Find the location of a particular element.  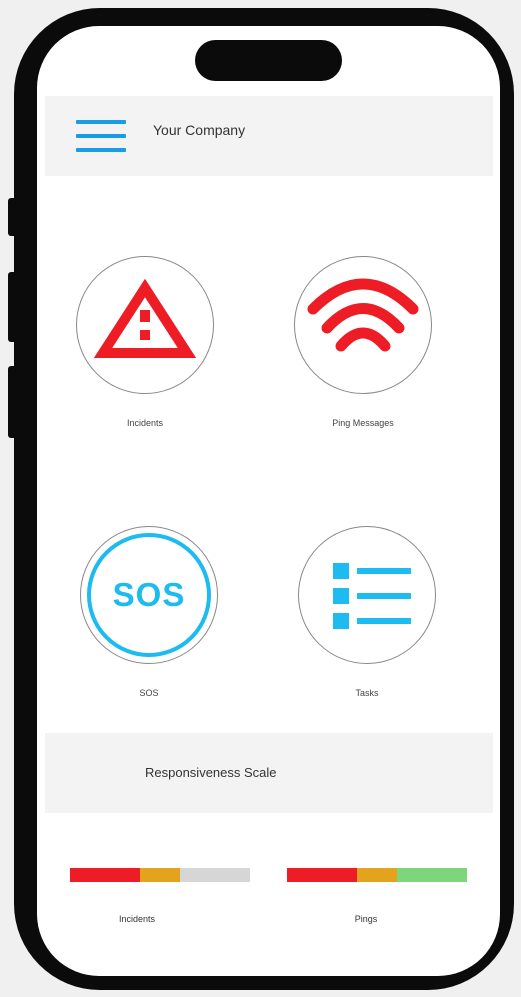

dynamic-island is located at coordinates (268, 60).